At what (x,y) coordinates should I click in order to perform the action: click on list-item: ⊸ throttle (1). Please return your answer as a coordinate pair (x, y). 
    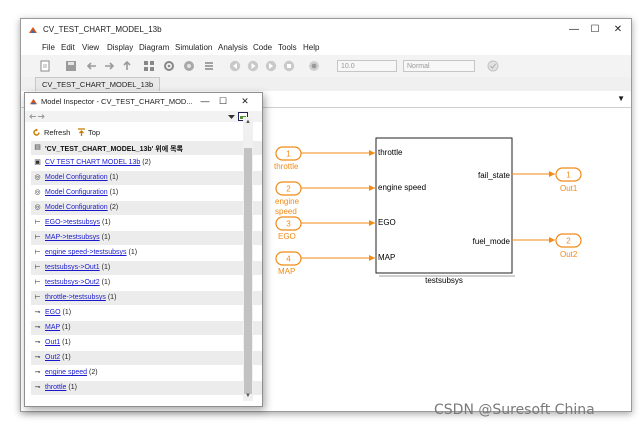
    Looking at the image, I should click on (146, 388).